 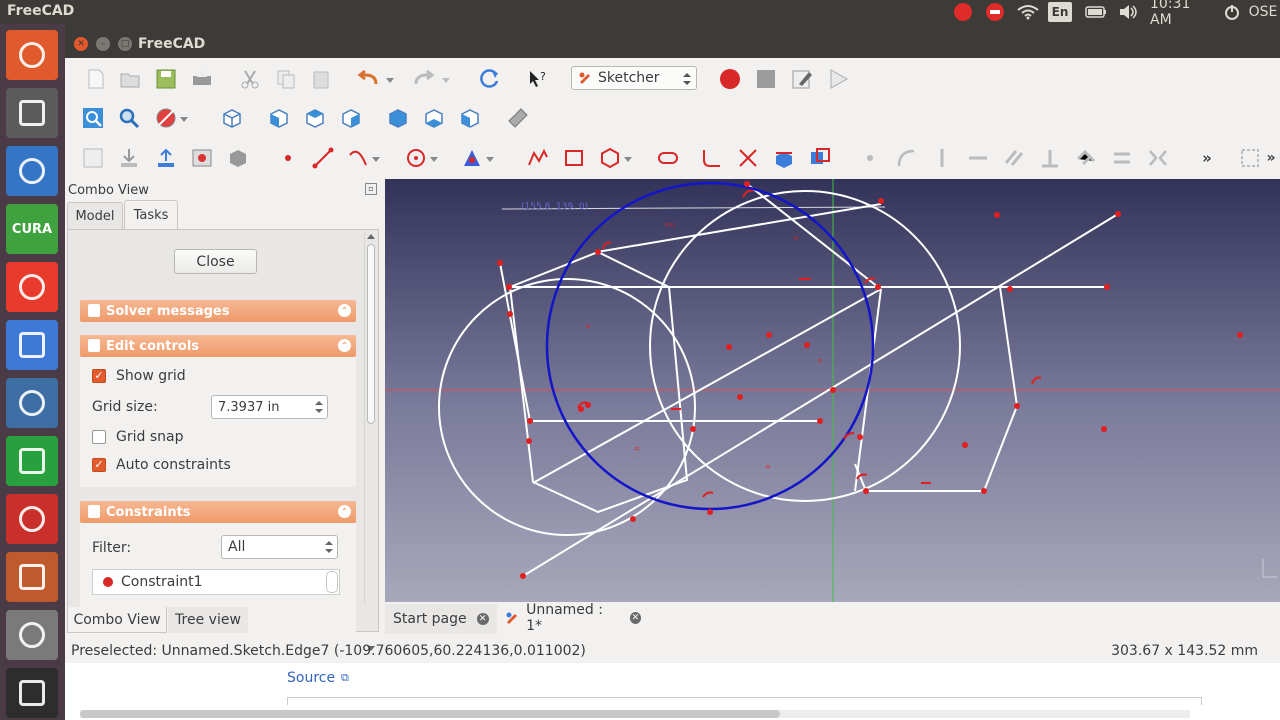 I want to click on list-item: Constraint1, so click(x=208, y=582).